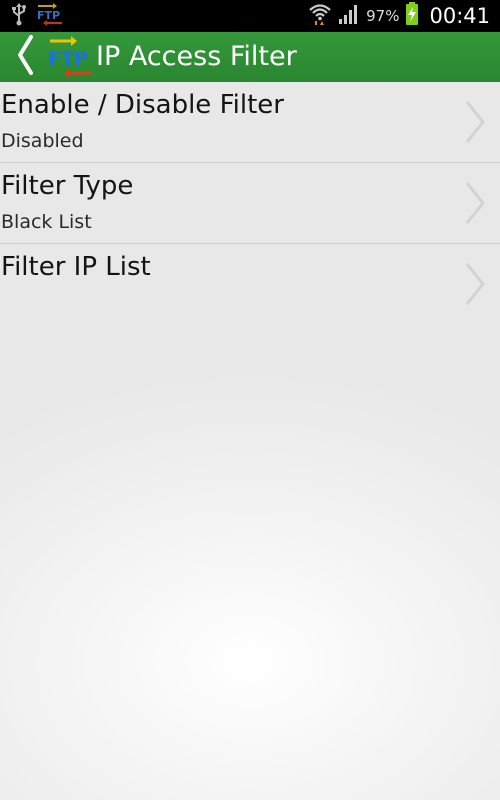 The height and width of the screenshot is (800, 500). Describe the element at coordinates (250, 122) in the screenshot. I see `pref-enable-disable-filter: Enable / Disable Filter Disabled` at that location.